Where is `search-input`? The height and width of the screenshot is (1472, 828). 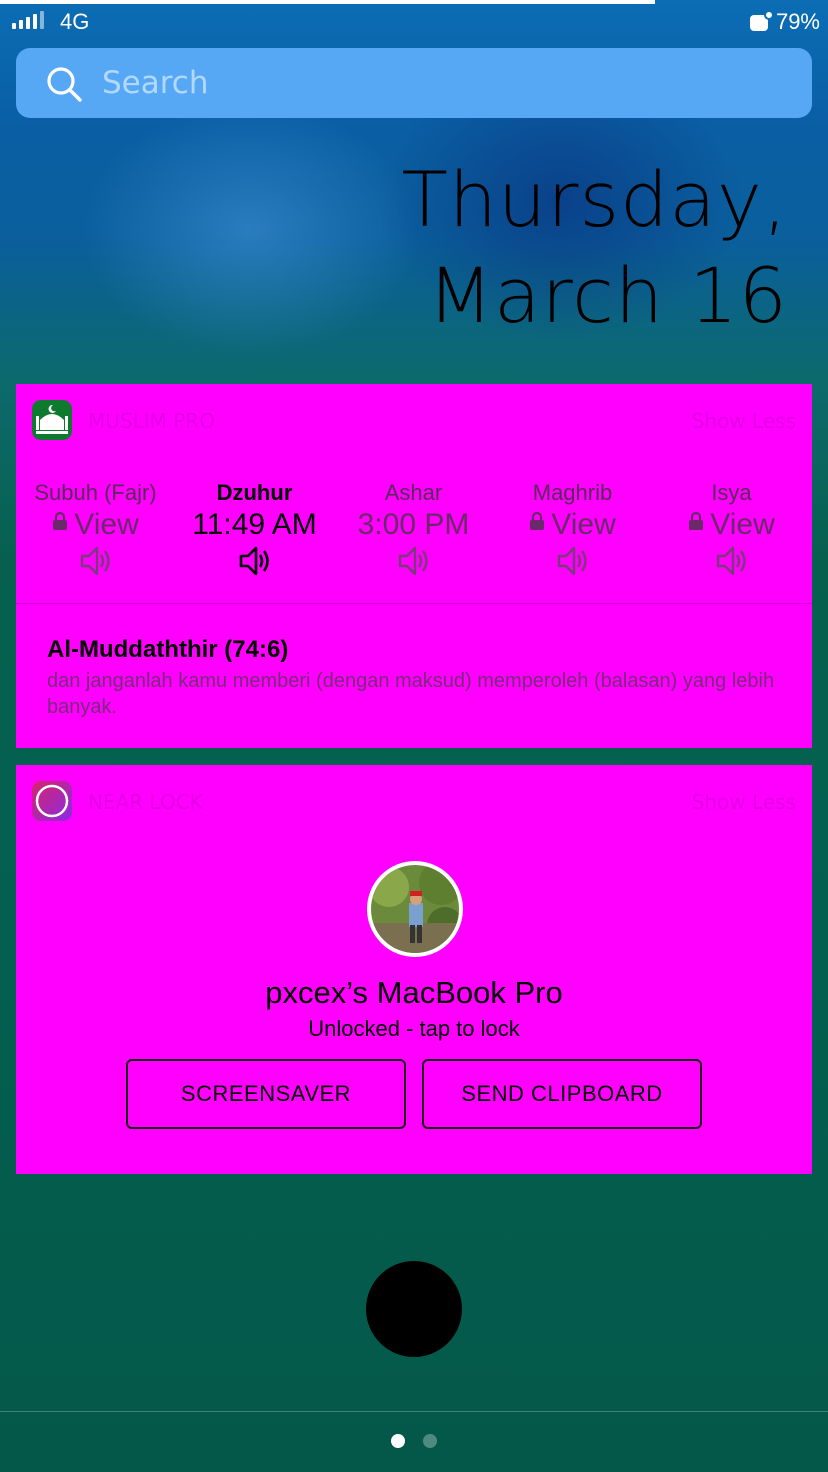 search-input is located at coordinates (447, 83).